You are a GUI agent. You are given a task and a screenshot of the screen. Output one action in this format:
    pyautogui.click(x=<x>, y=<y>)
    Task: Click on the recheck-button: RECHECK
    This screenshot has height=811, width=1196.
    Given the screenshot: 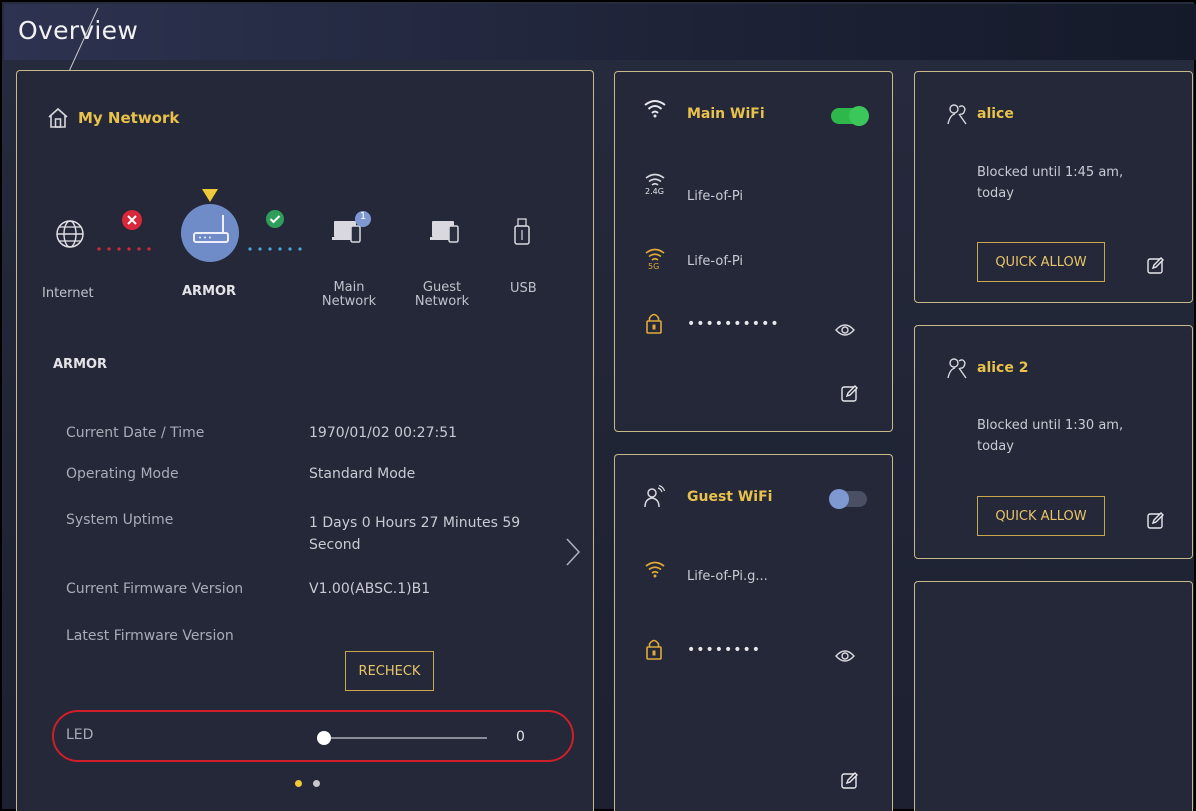 What is the action you would take?
    pyautogui.click(x=389, y=671)
    